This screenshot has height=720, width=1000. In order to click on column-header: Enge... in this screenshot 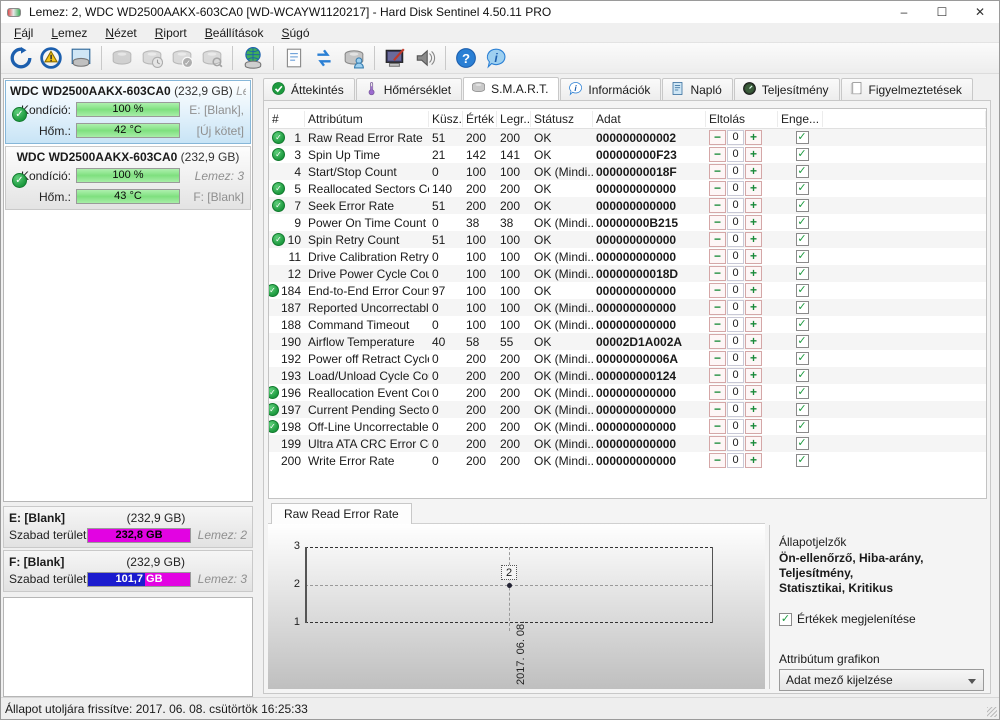, I will do `click(800, 118)`.